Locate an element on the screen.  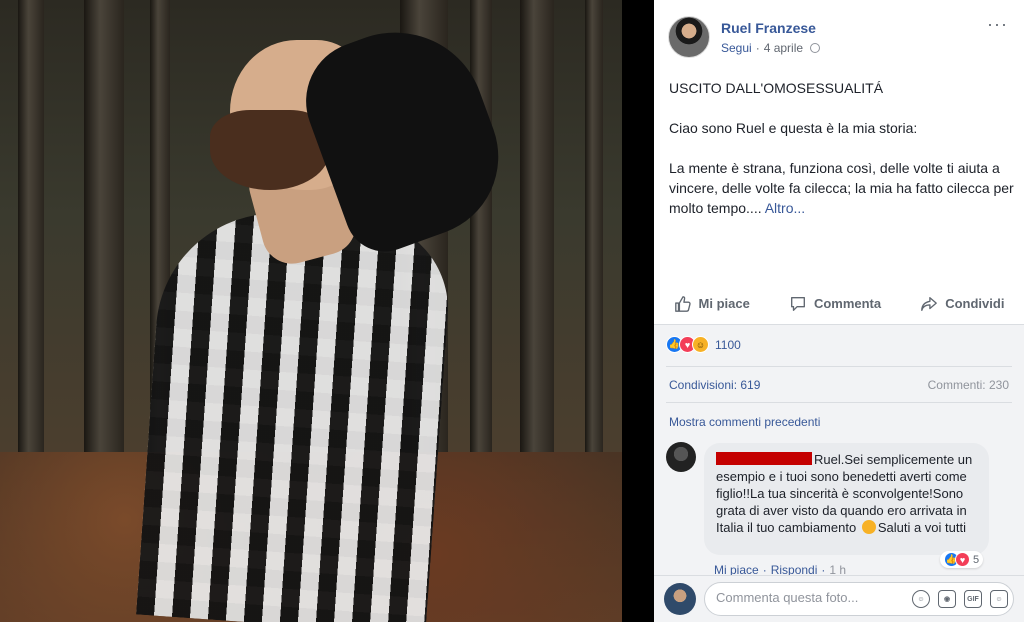
comment-button: Commenta is located at coordinates (835, 304).